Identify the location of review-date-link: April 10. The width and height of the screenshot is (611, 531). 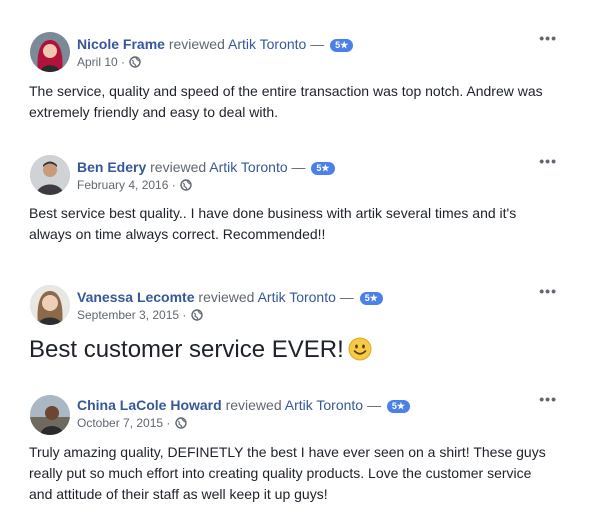
(97, 62).